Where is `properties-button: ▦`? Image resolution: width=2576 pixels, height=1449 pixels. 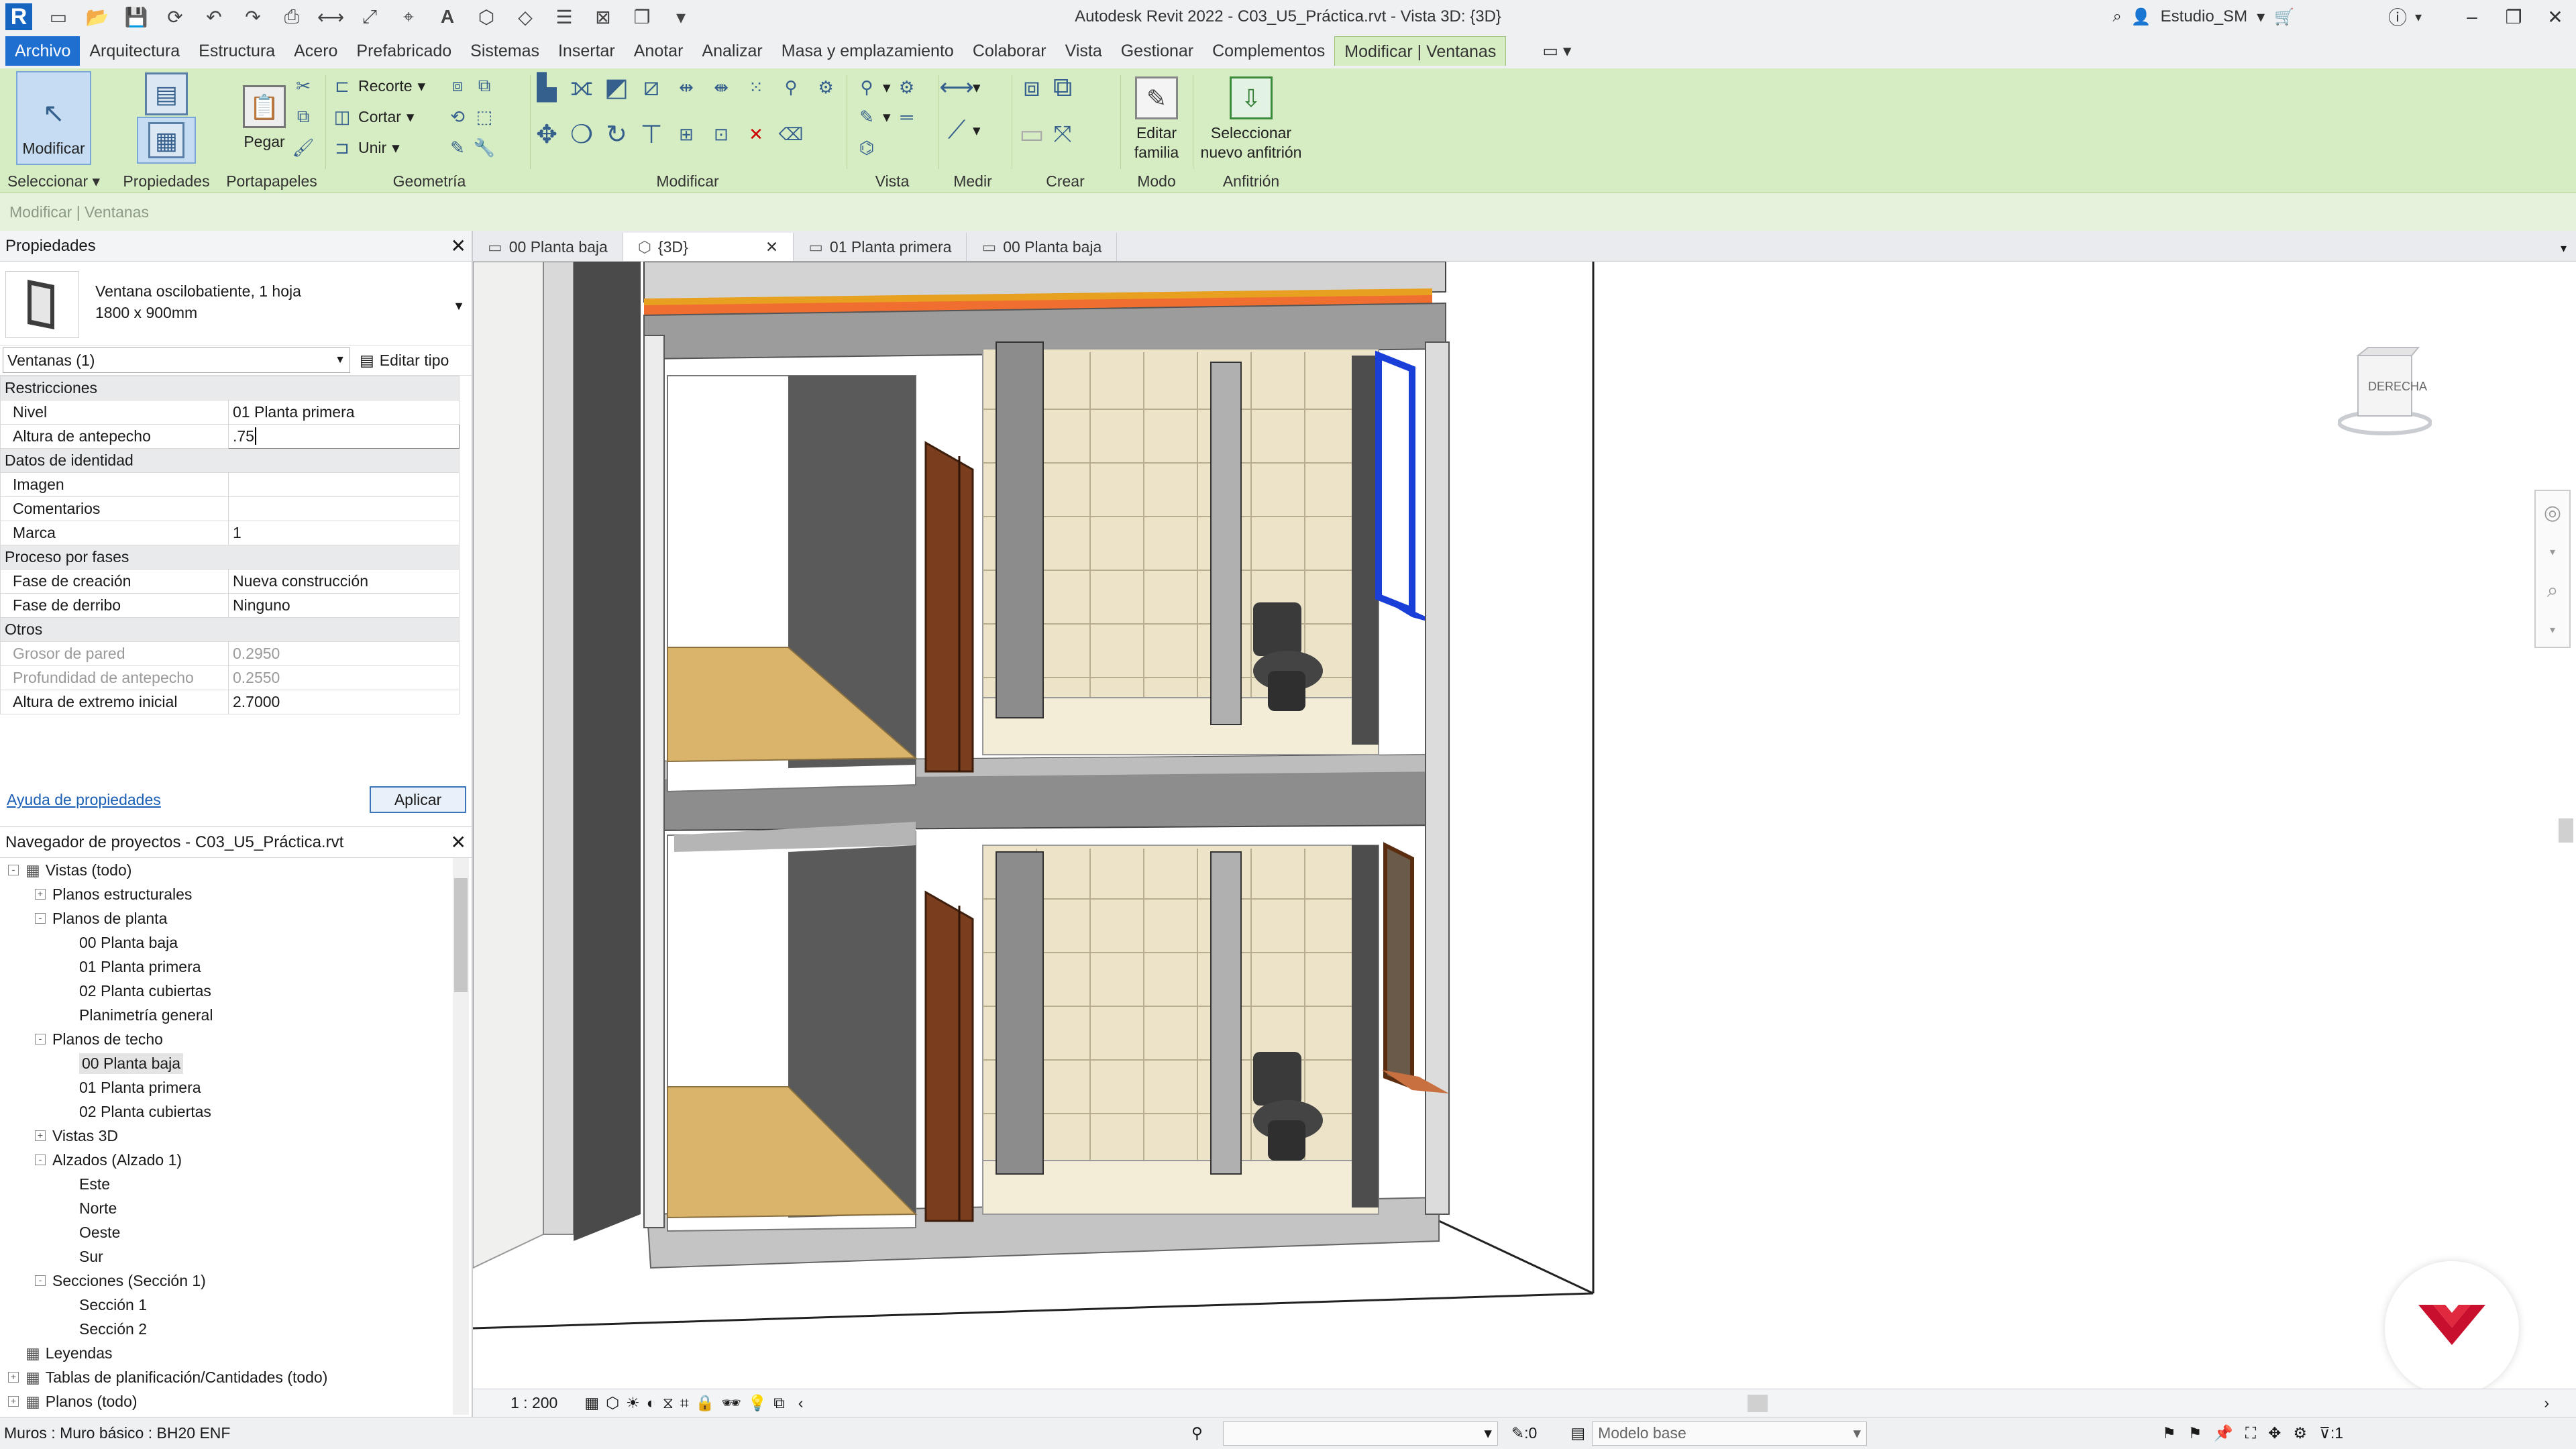 properties-button: ▦ is located at coordinates (166, 140).